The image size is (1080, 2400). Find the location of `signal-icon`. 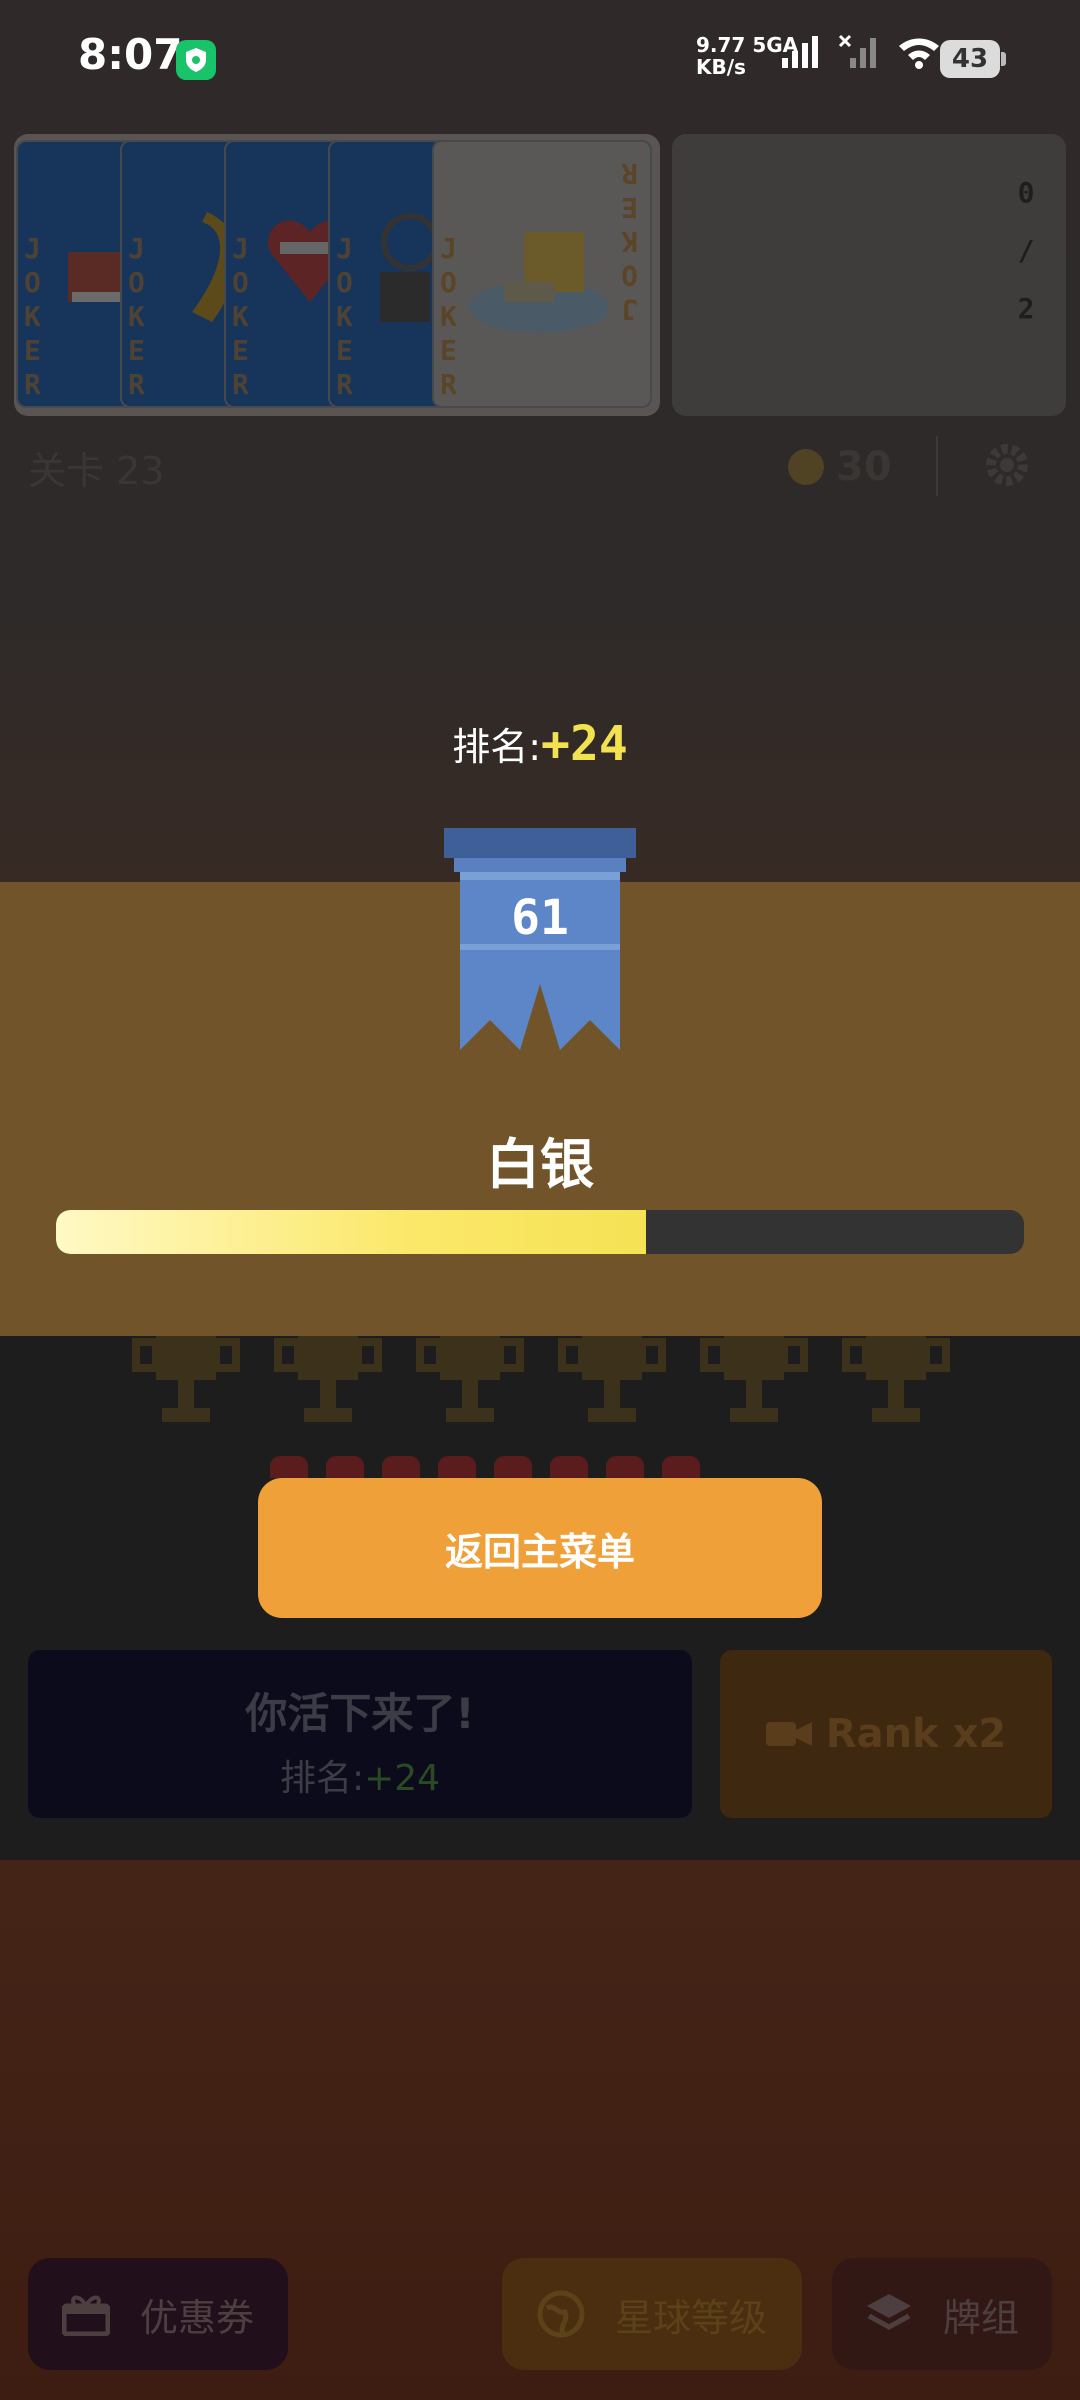

signal-icon is located at coordinates (800, 52).